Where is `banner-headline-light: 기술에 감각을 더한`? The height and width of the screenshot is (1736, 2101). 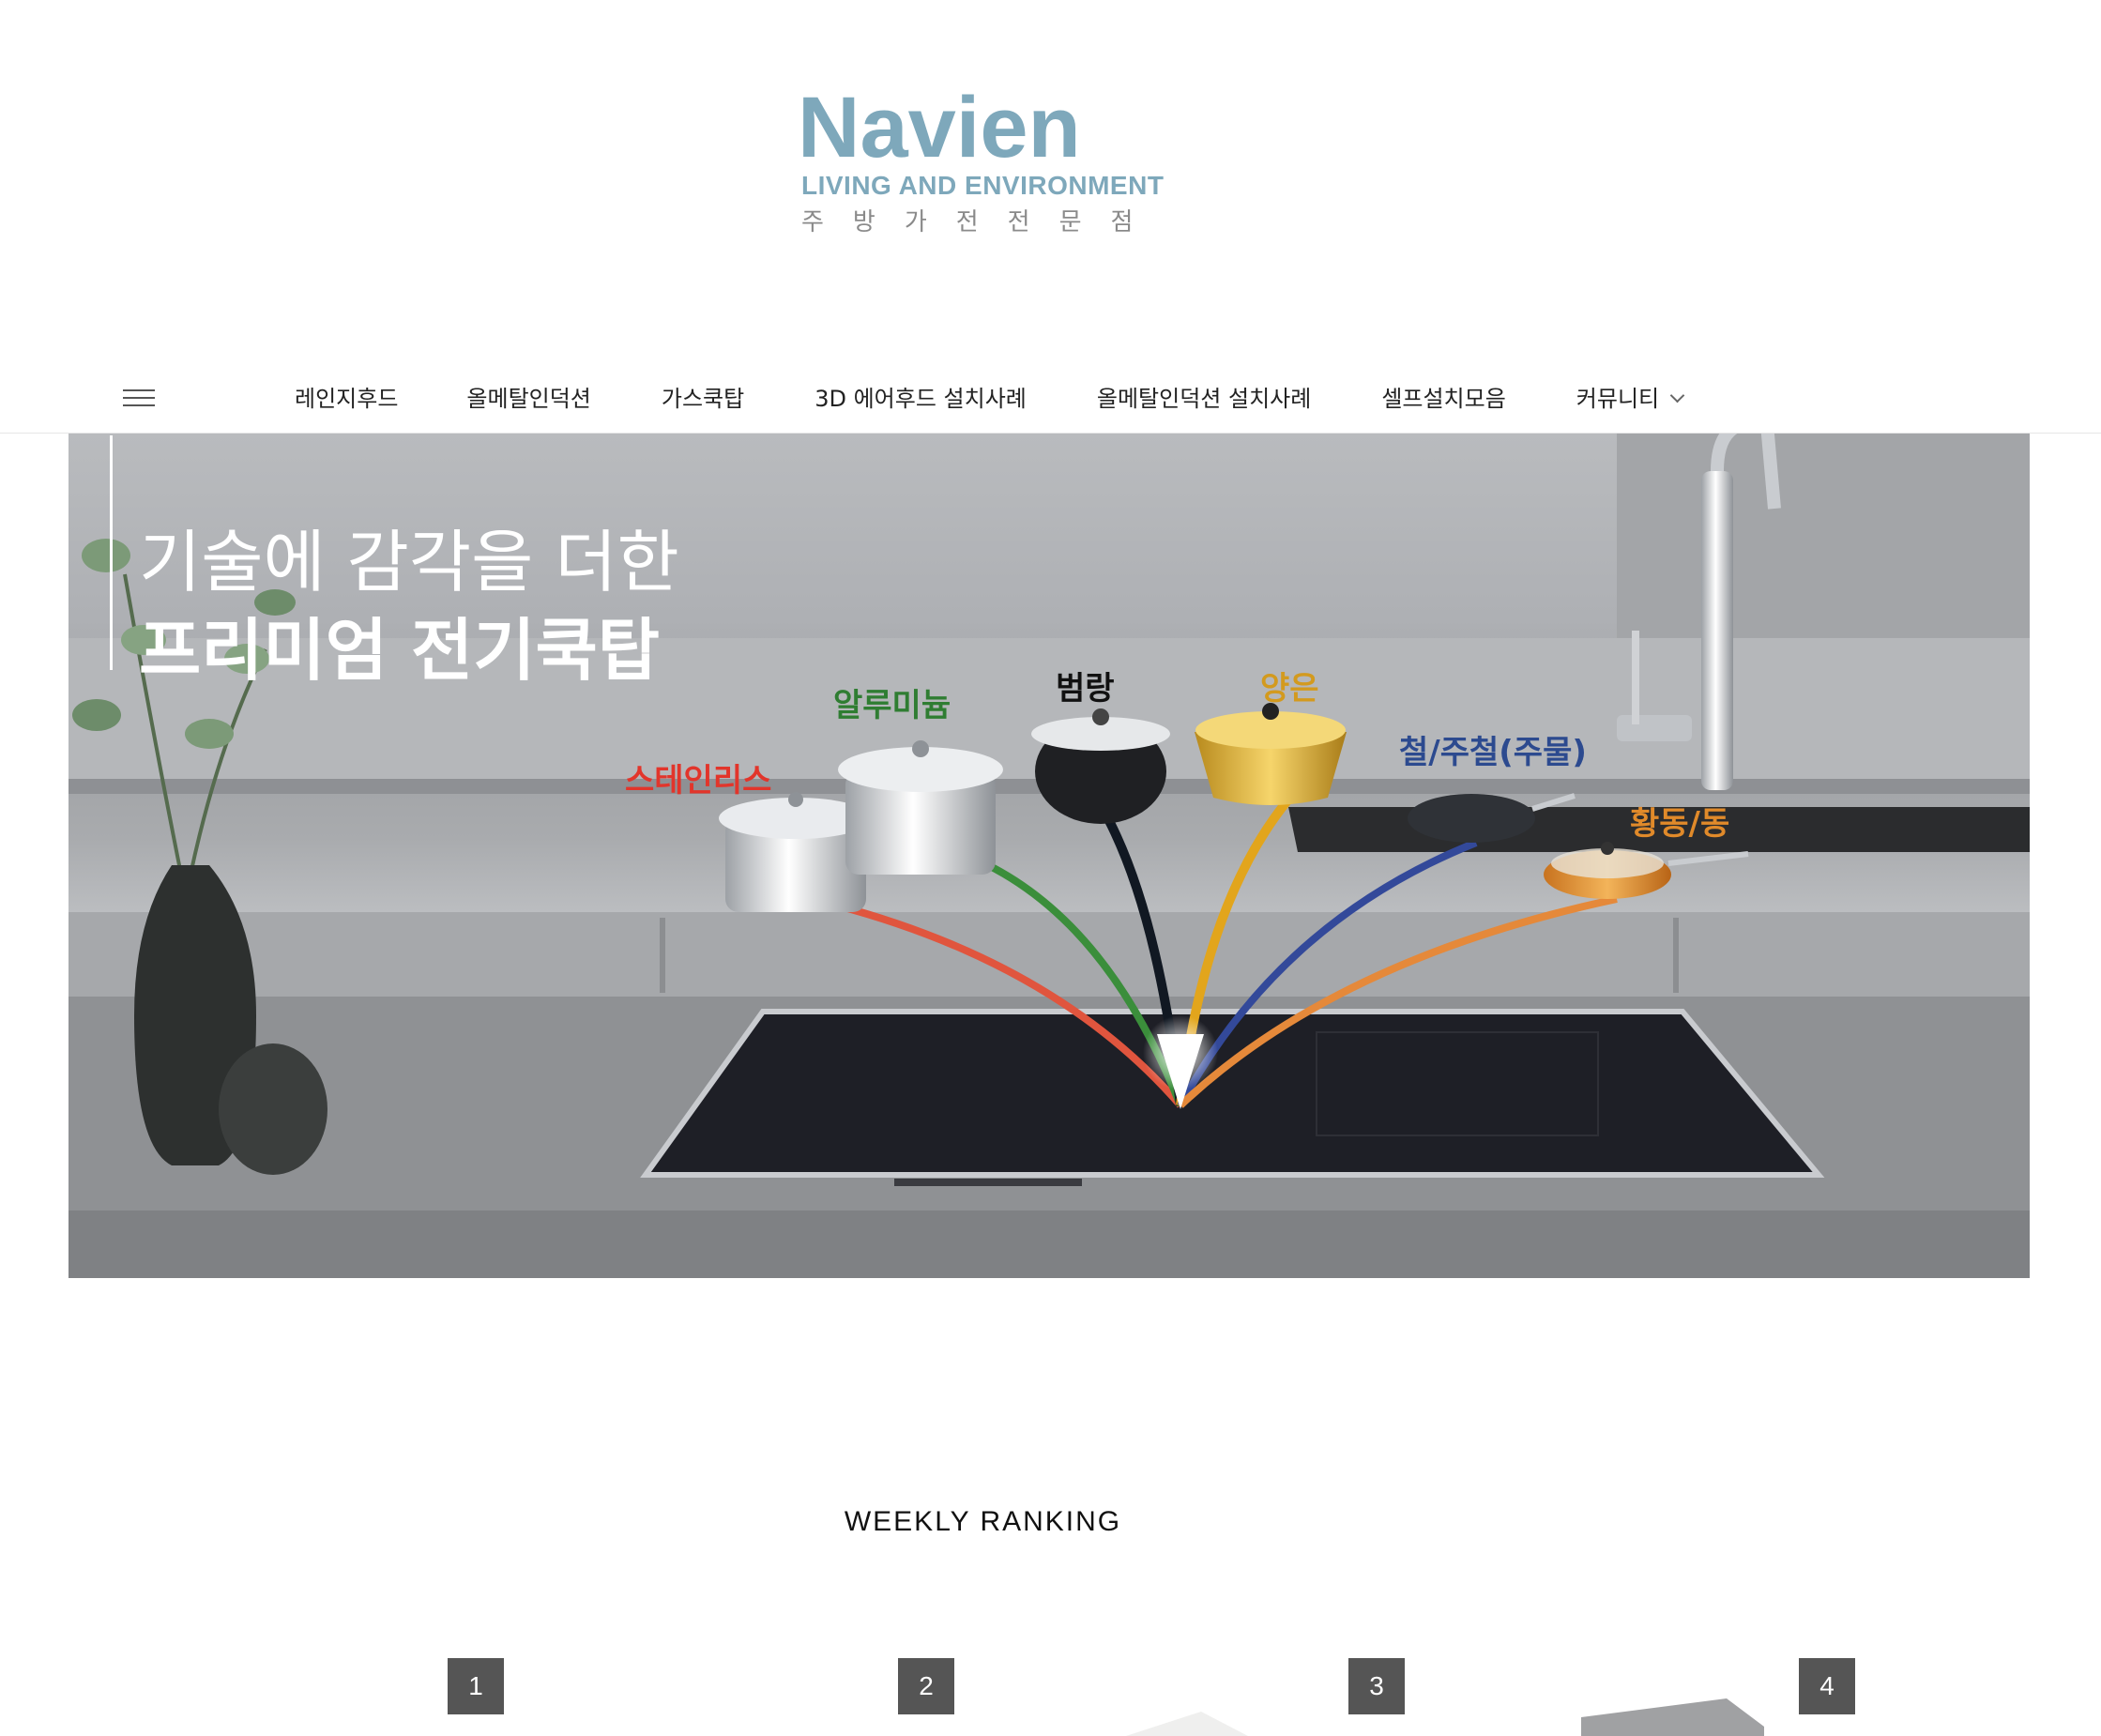 banner-headline-light: 기술에 감각을 더한 is located at coordinates (409, 562).